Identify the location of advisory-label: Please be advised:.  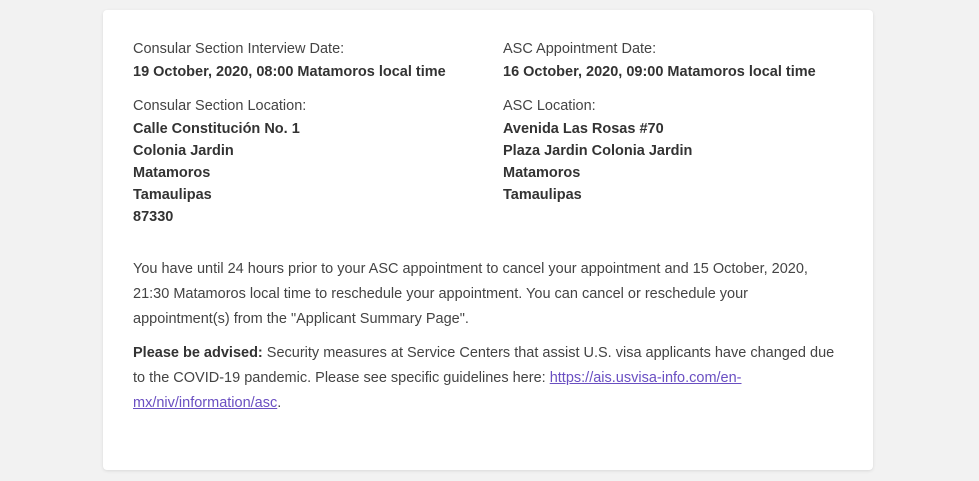
(198, 353).